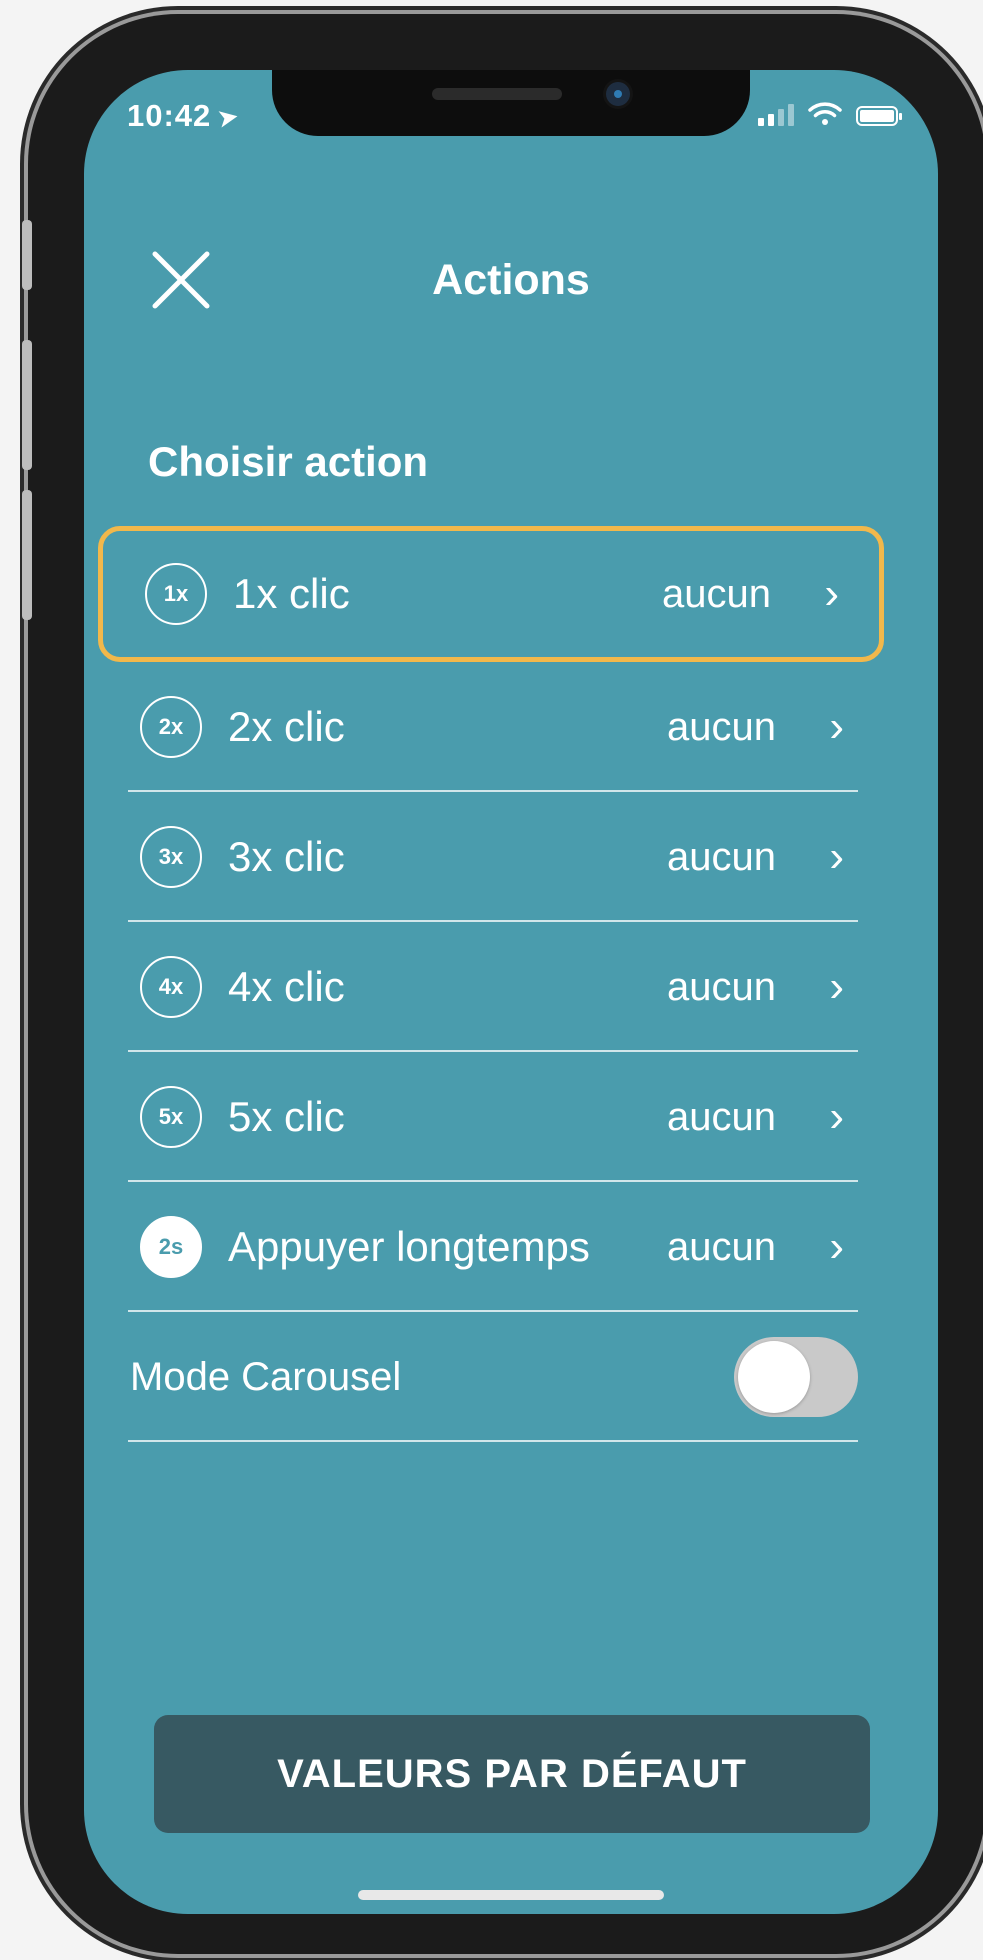  Describe the element at coordinates (825, 113) in the screenshot. I see `wifi-icon` at that location.